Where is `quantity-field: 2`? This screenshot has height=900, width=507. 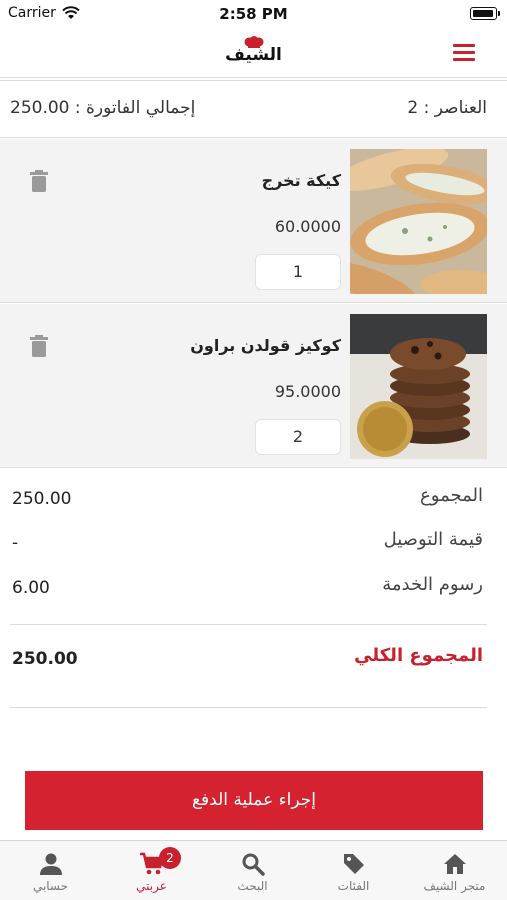
quantity-field: 2 is located at coordinates (298, 437).